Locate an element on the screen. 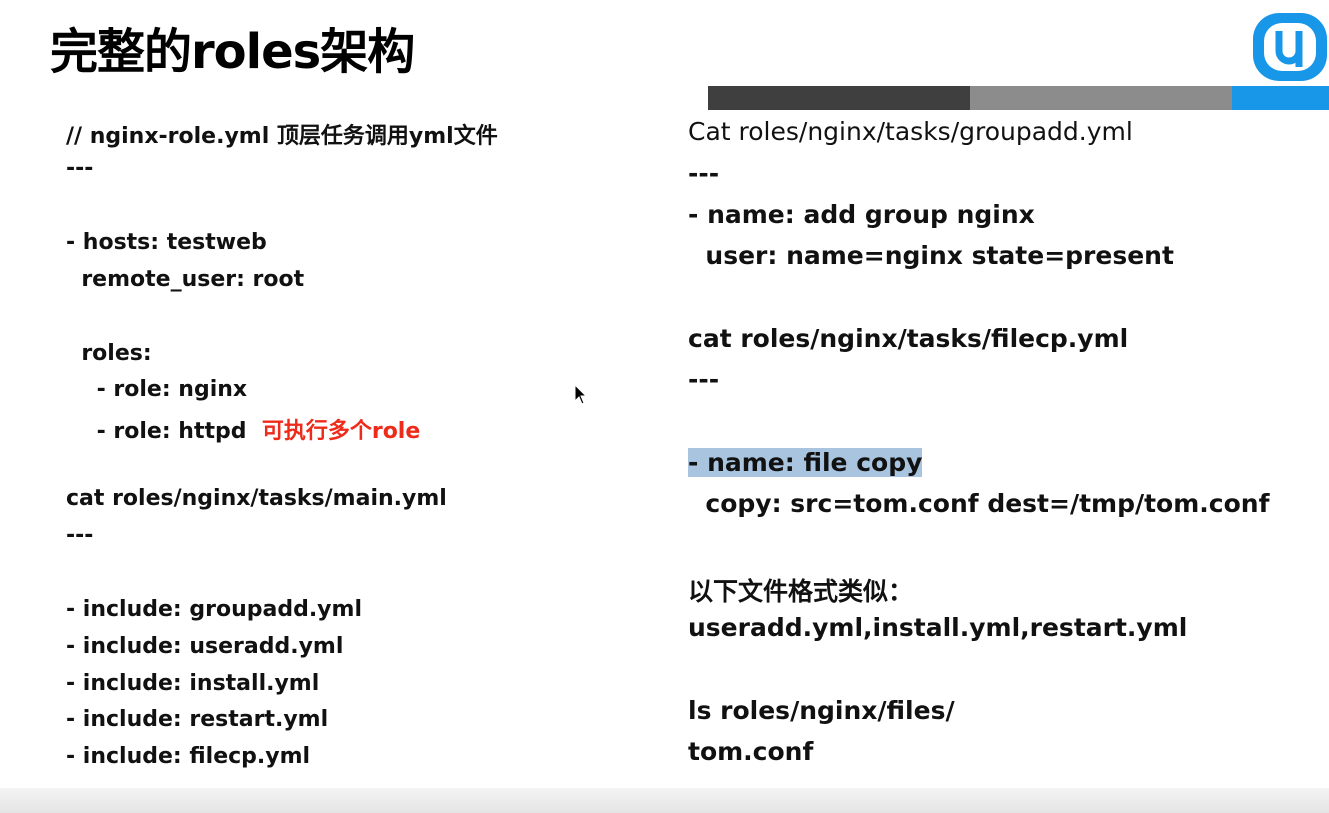 This screenshot has height=813, width=1329. code-line: cat roles/nginx/tasks/filecp.yml is located at coordinates (908, 338).